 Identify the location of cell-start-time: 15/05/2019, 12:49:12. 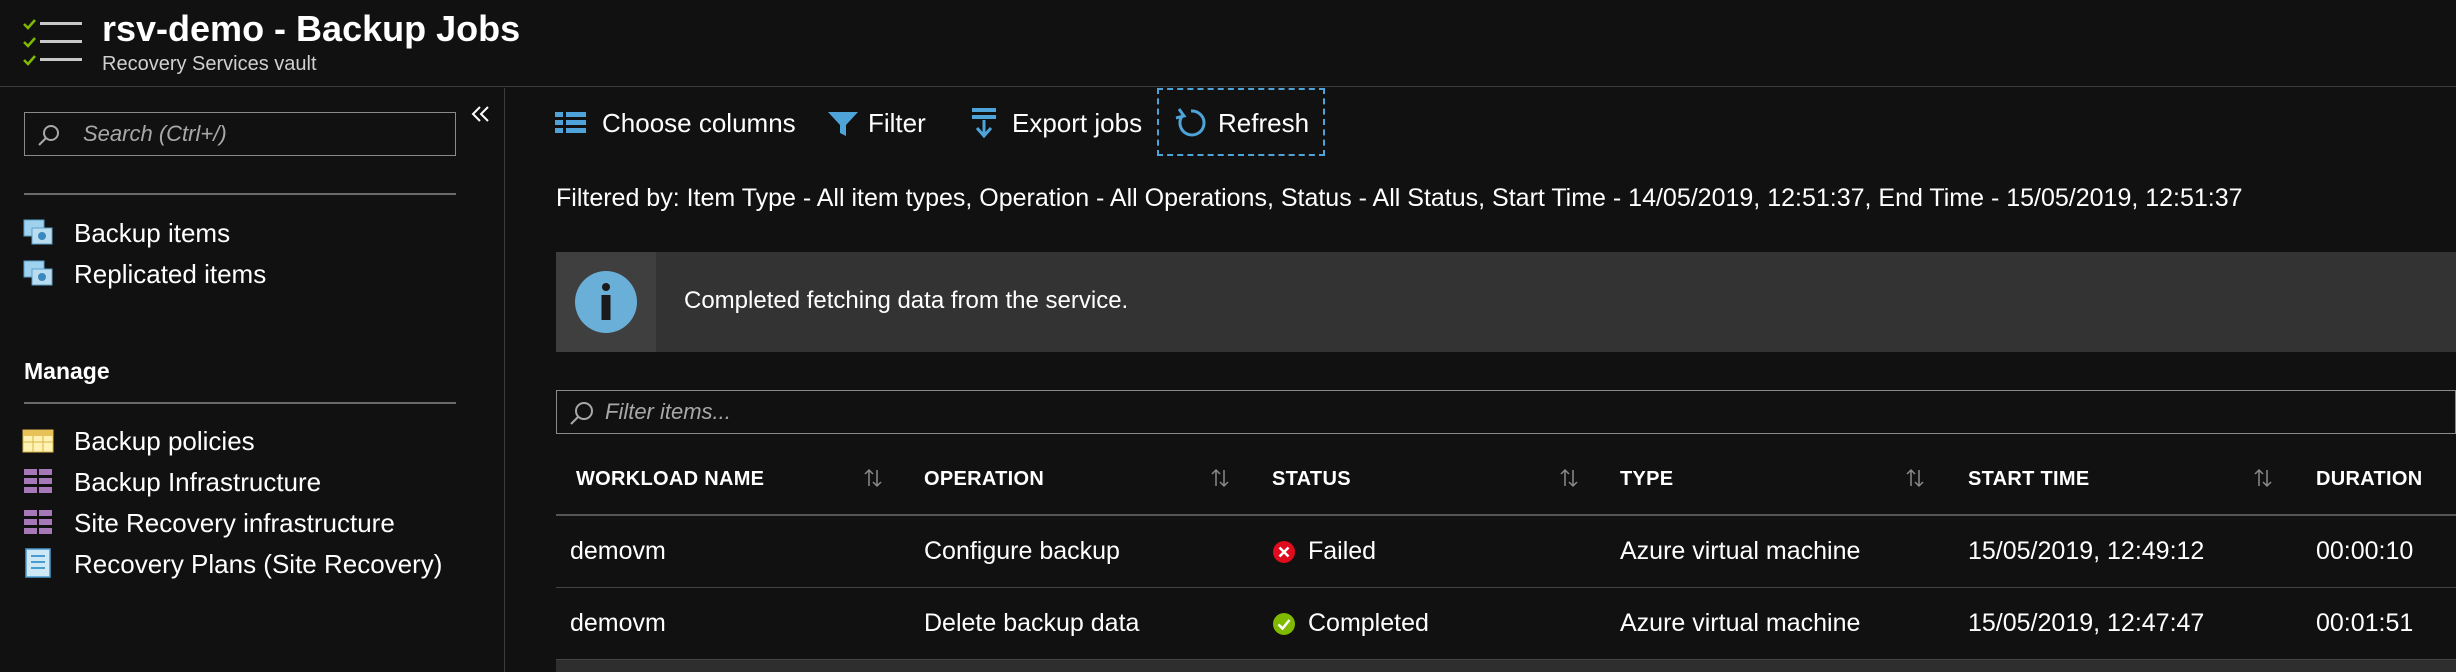
(2086, 551).